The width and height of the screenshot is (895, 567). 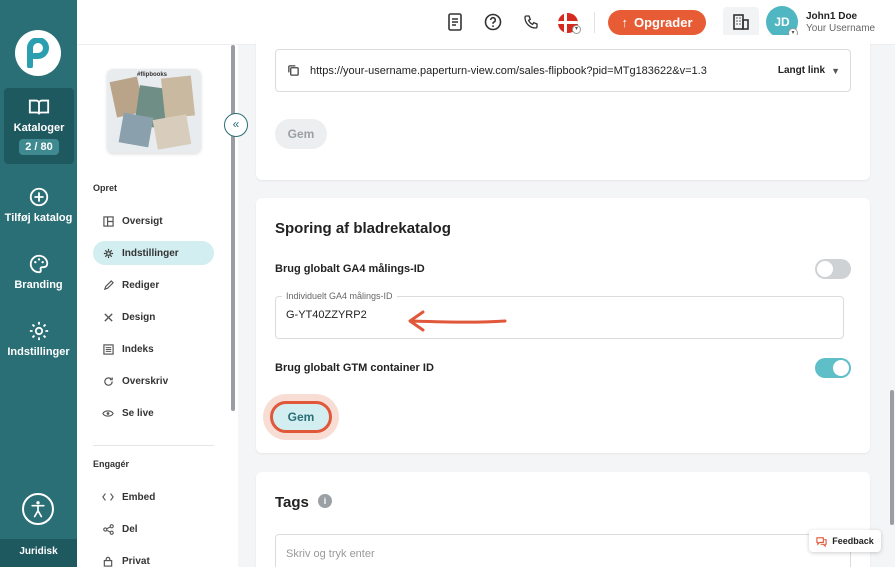 I want to click on tracking-title: Sporing af bladrekatalog, so click(x=363, y=228).